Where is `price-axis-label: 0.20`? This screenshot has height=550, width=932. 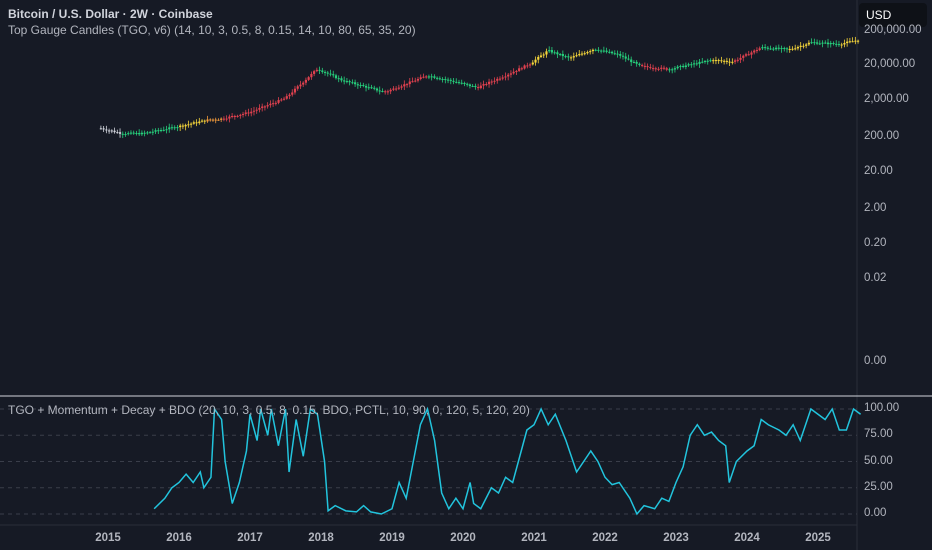
price-axis-label: 0.20 is located at coordinates (875, 243).